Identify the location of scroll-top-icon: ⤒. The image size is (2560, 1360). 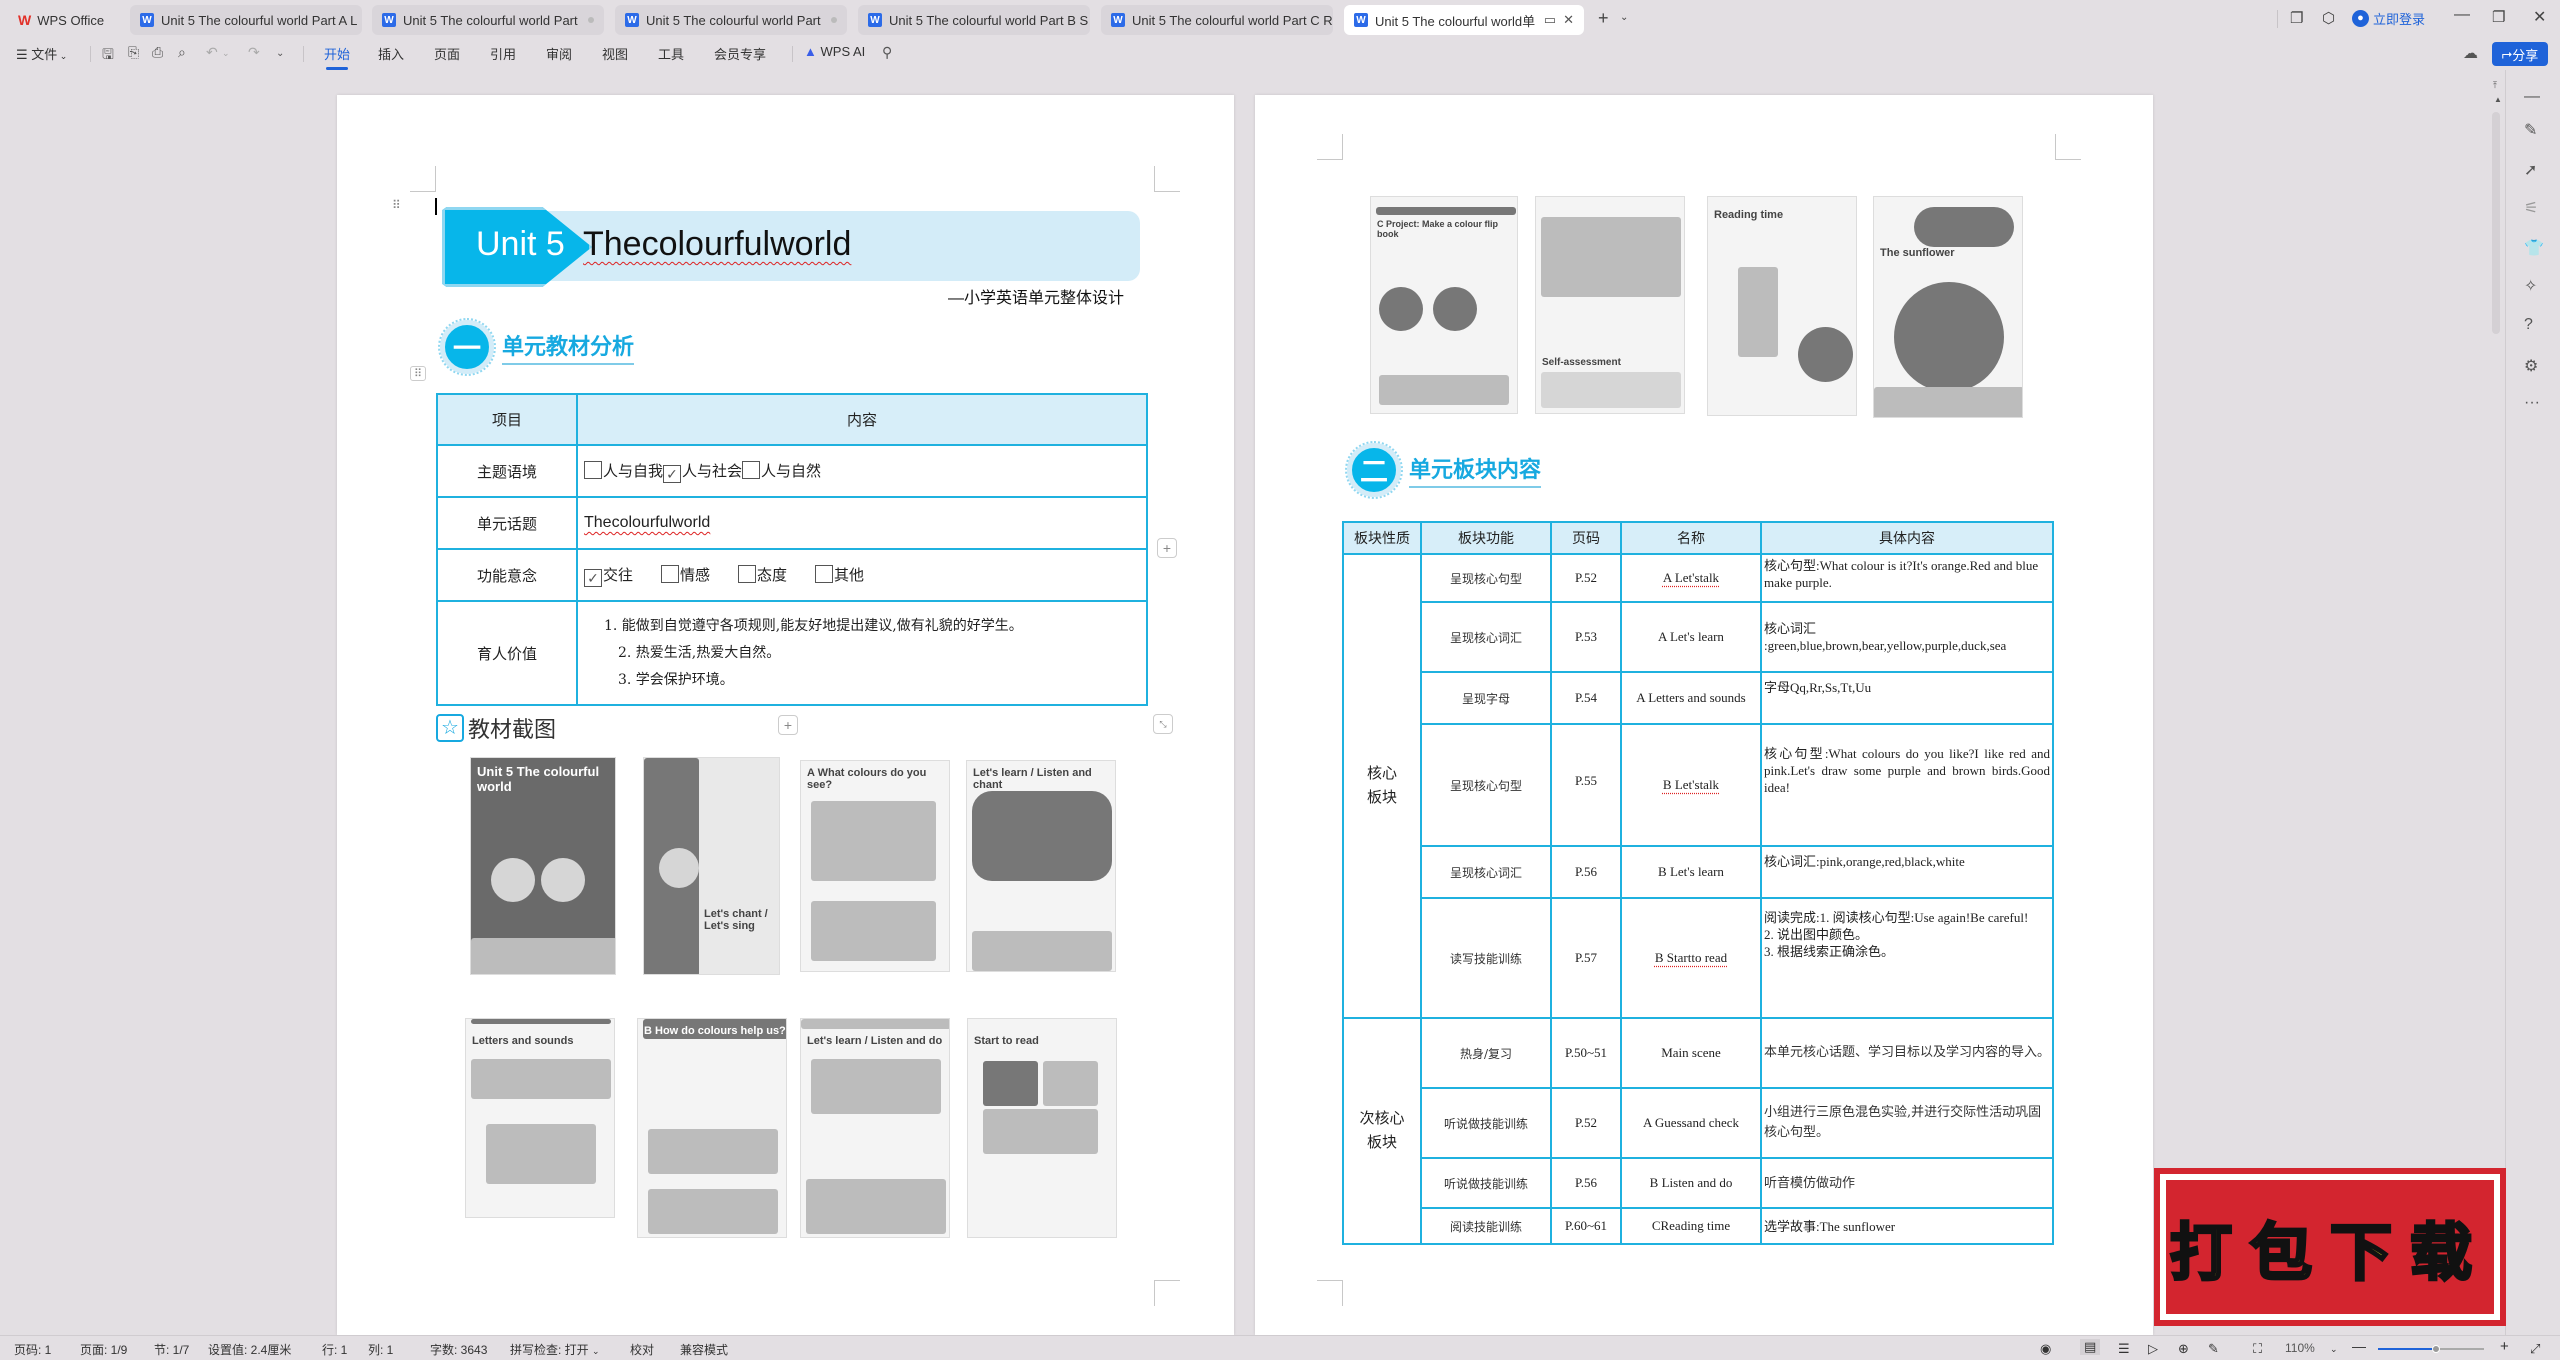
(2495, 85).